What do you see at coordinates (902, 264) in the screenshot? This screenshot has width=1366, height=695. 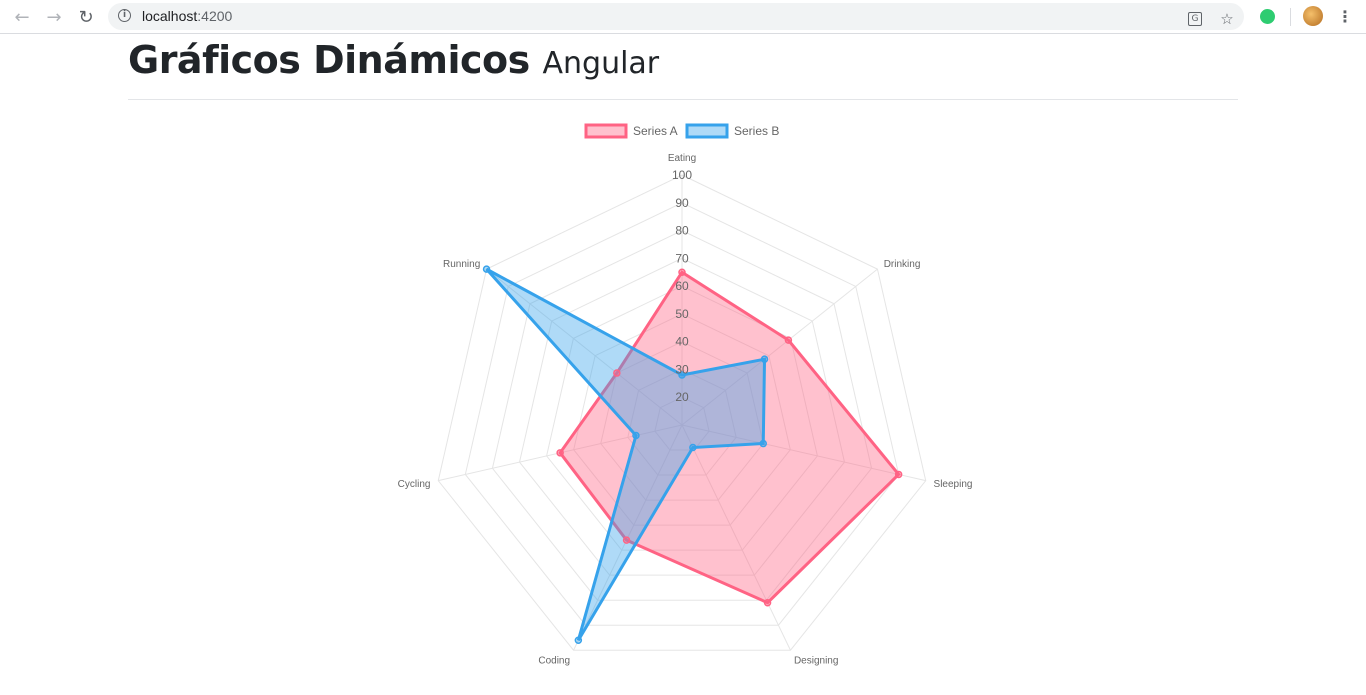 I see `axis-label-drinking: Drinking` at bounding box center [902, 264].